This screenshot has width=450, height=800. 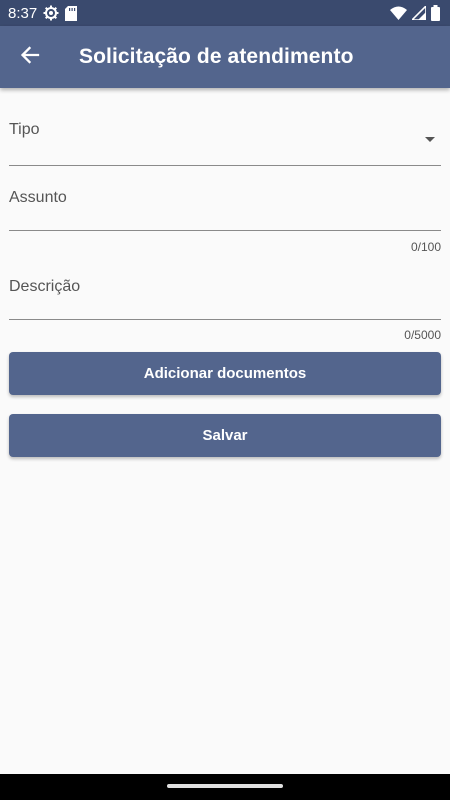 I want to click on page-title: Solicitação de atendimento, so click(x=216, y=56).